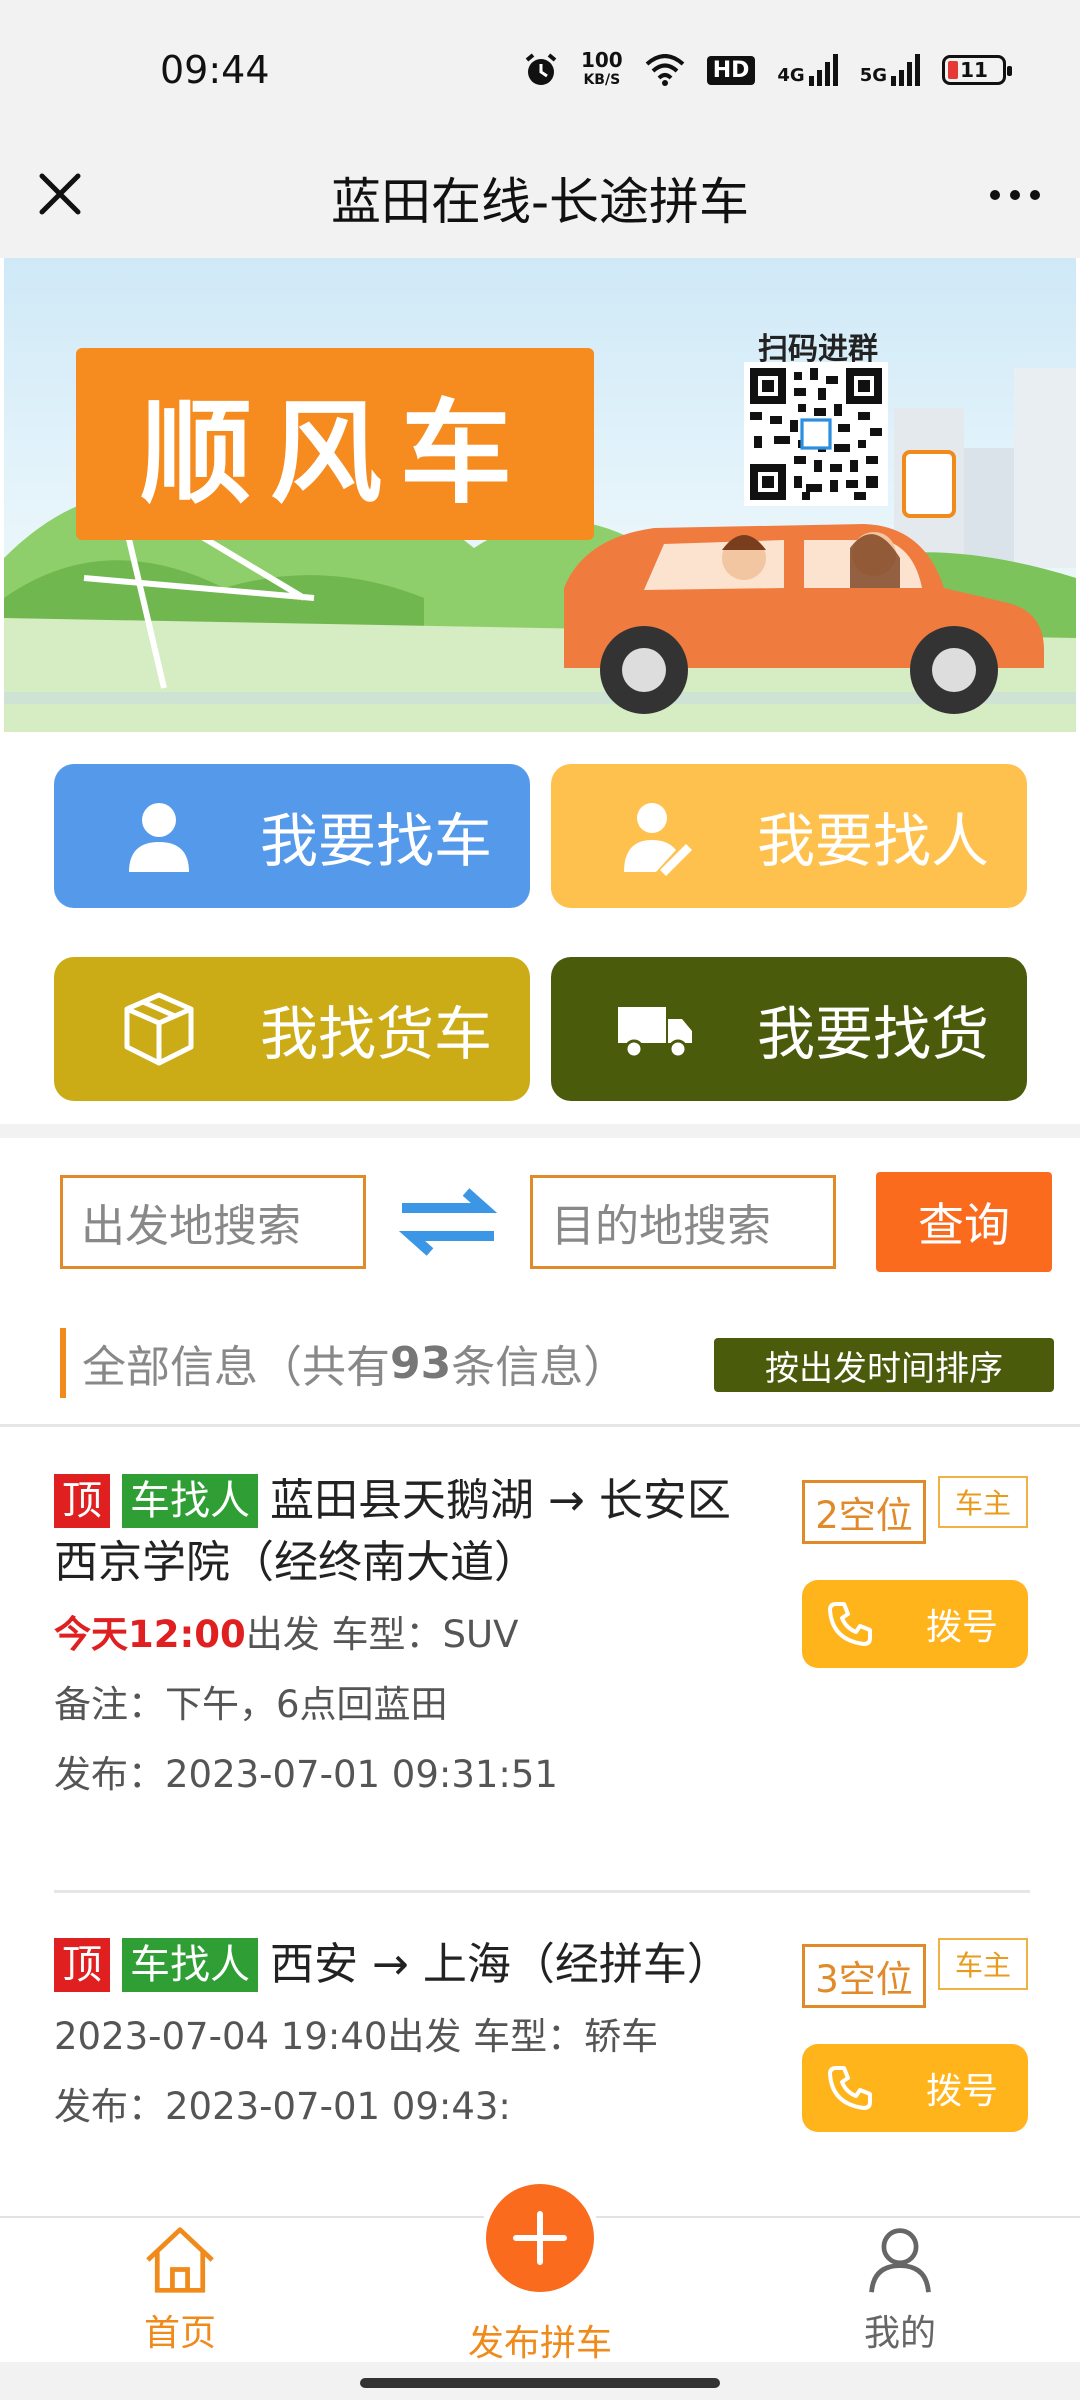  What do you see at coordinates (900, 2260) in the screenshot?
I see `user-icon` at bounding box center [900, 2260].